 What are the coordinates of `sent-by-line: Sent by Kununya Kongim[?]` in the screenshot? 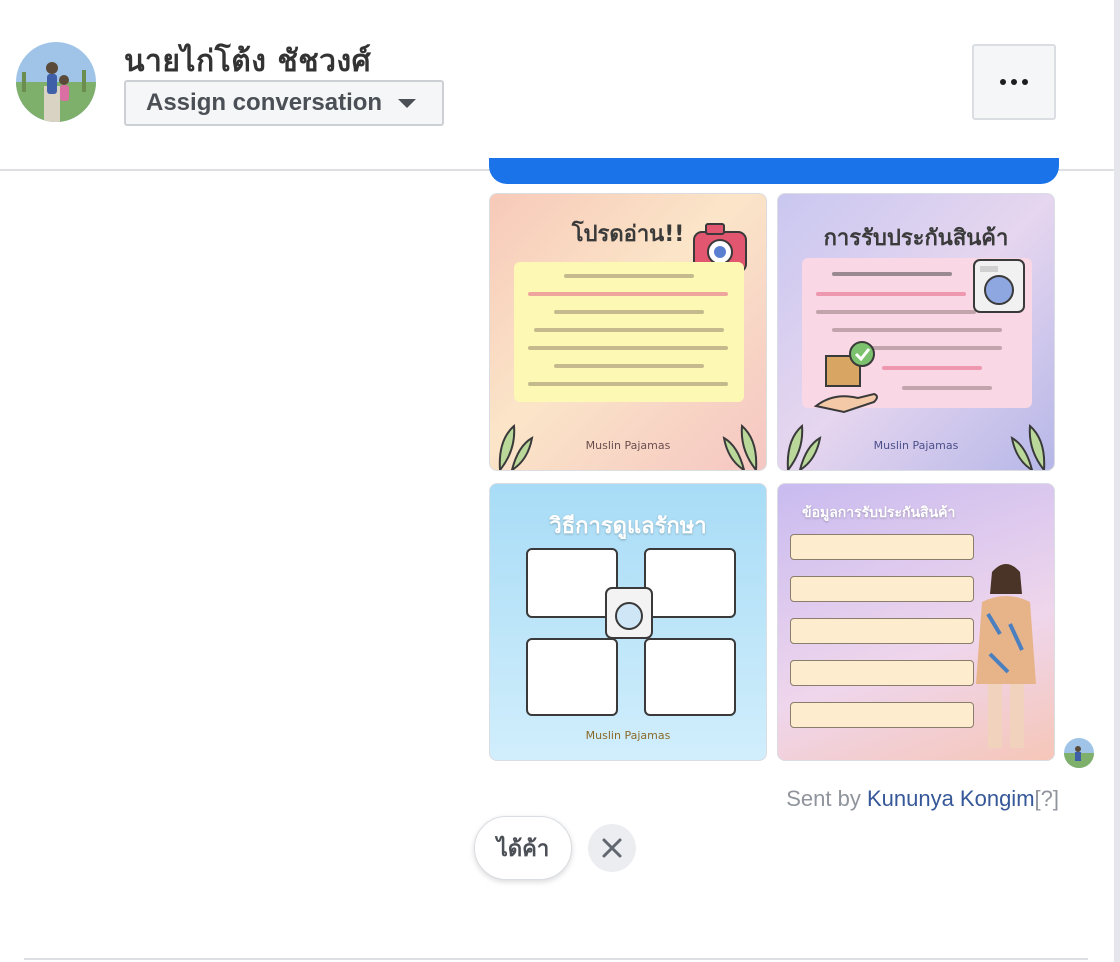 It's located at (922, 799).